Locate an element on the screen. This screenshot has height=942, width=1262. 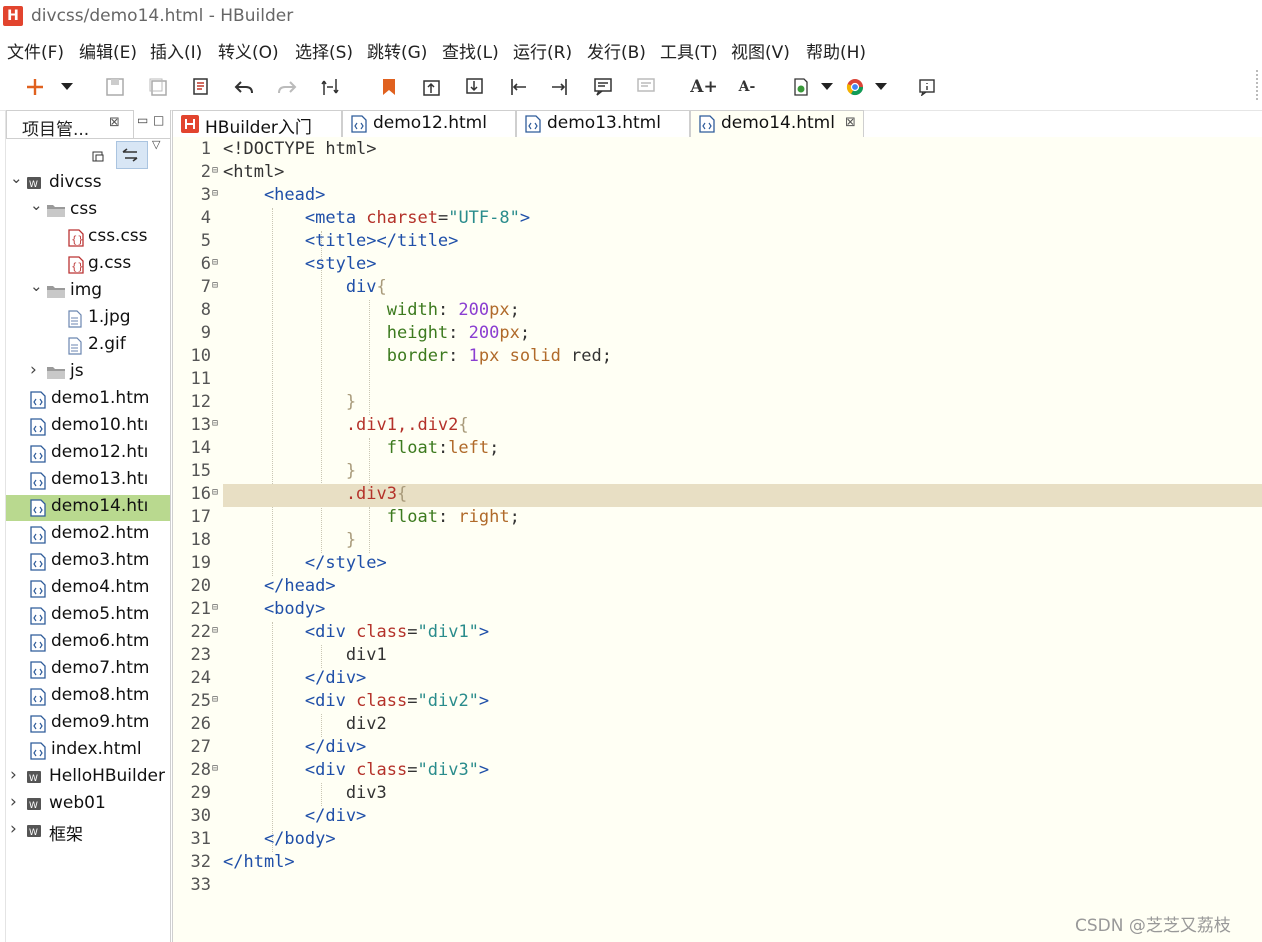
info-icon is located at coordinates (927, 87).